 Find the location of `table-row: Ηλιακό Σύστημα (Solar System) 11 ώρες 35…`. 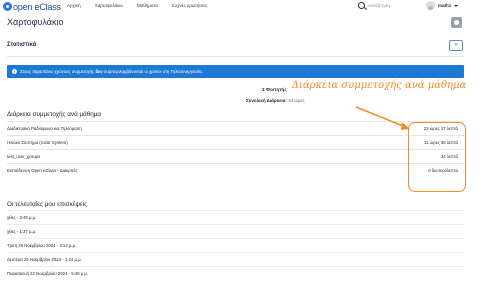

table-row: Ηλιακό Σύστημα (Solar System) 11 ώρες 35… is located at coordinates (235, 142).